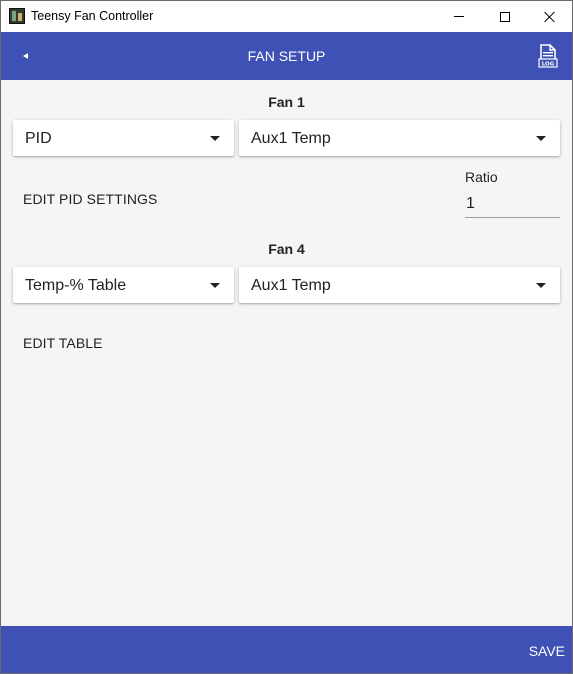 The width and height of the screenshot is (573, 674). Describe the element at coordinates (92, 16) in the screenshot. I see `window-title: Teensy Fan Controller` at that location.